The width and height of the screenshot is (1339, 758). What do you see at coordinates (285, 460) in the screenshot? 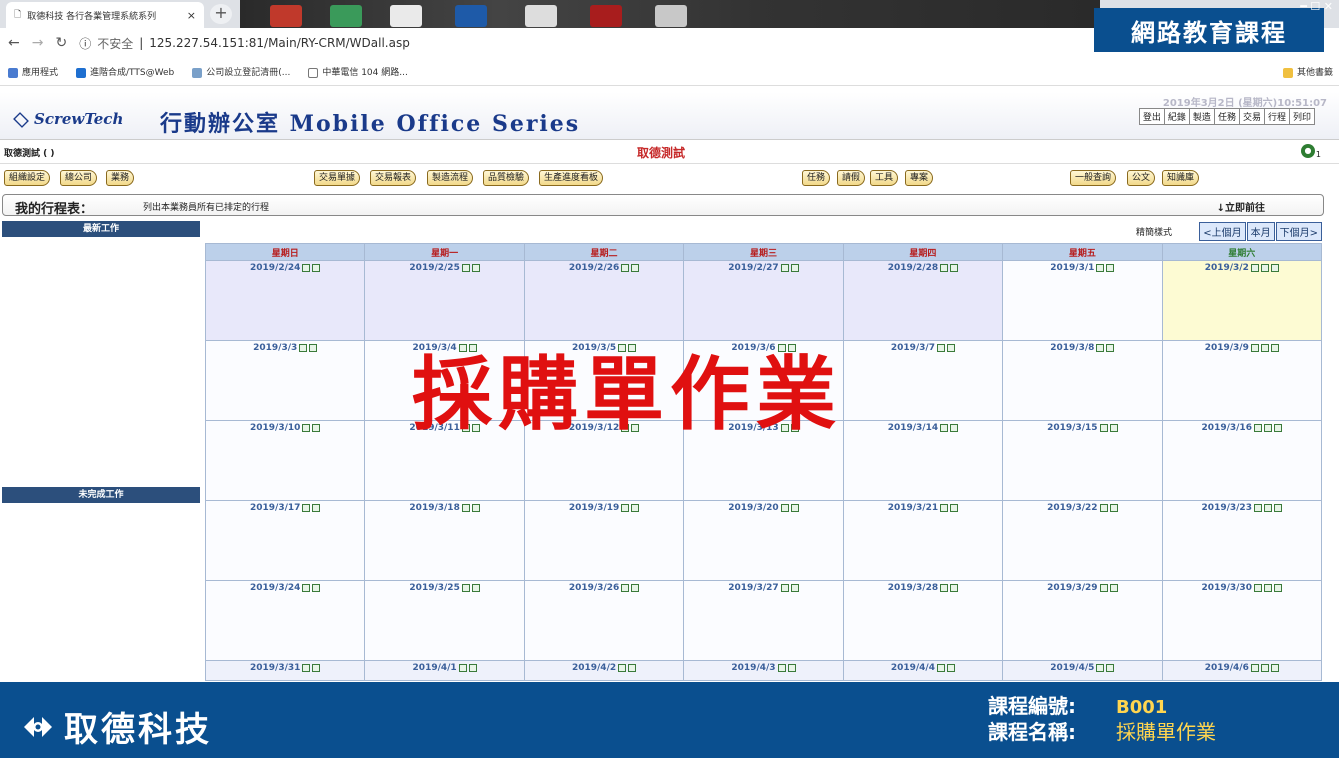
I see `calendar-day-cell: 2019/3/10` at bounding box center [285, 460].